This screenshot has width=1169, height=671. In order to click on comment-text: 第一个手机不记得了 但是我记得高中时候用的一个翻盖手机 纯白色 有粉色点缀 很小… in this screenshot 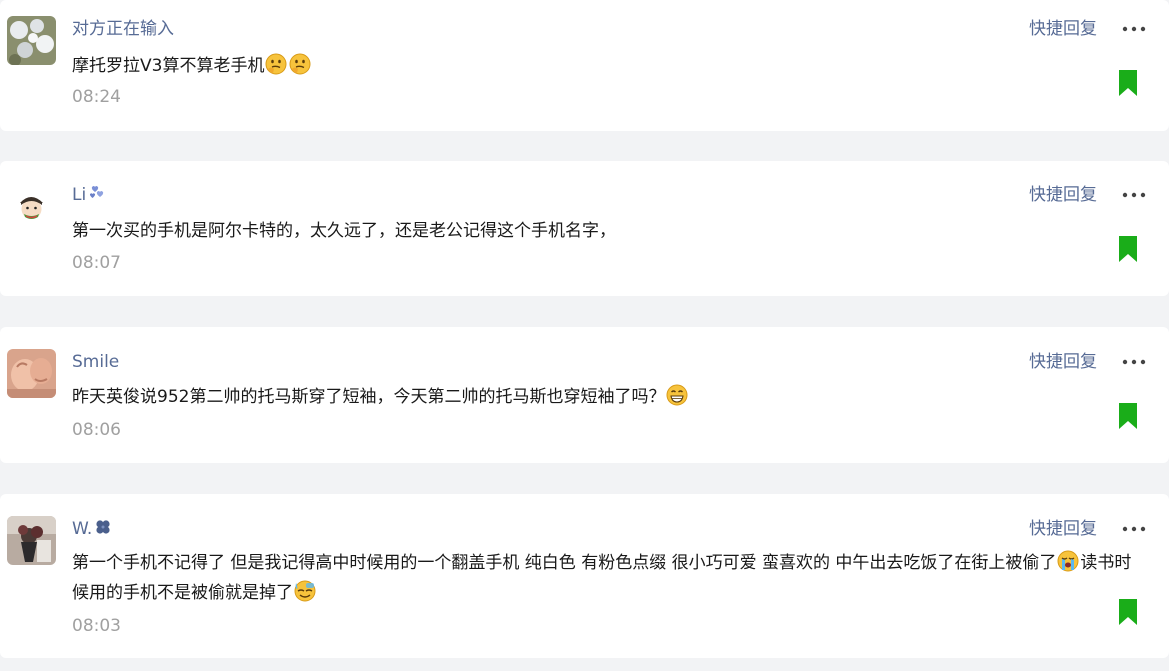, I will do `click(609, 578)`.